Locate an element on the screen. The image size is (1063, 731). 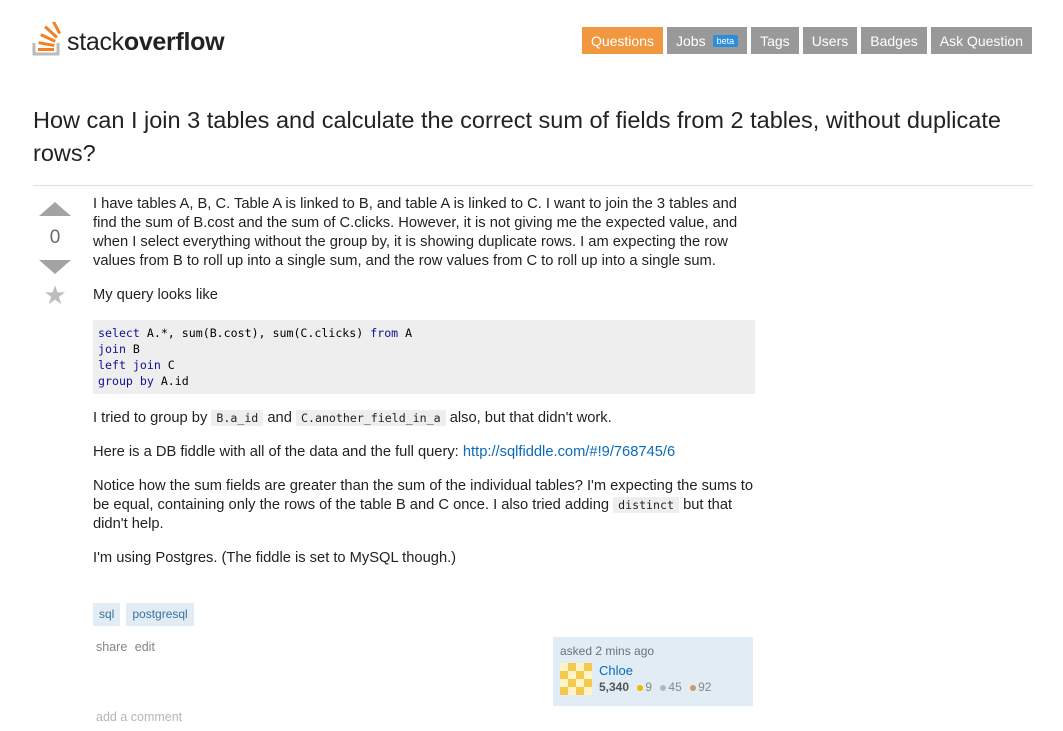
silver-badge-icon is located at coordinates (663, 687).